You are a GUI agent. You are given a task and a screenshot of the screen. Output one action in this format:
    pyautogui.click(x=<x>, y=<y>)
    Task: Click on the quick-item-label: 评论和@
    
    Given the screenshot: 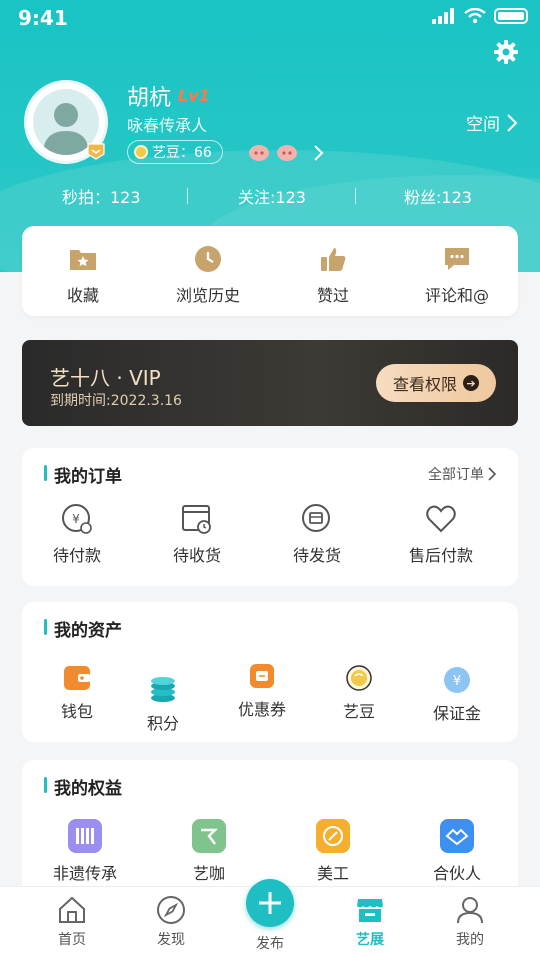 What is the action you would take?
    pyautogui.click(x=456, y=295)
    